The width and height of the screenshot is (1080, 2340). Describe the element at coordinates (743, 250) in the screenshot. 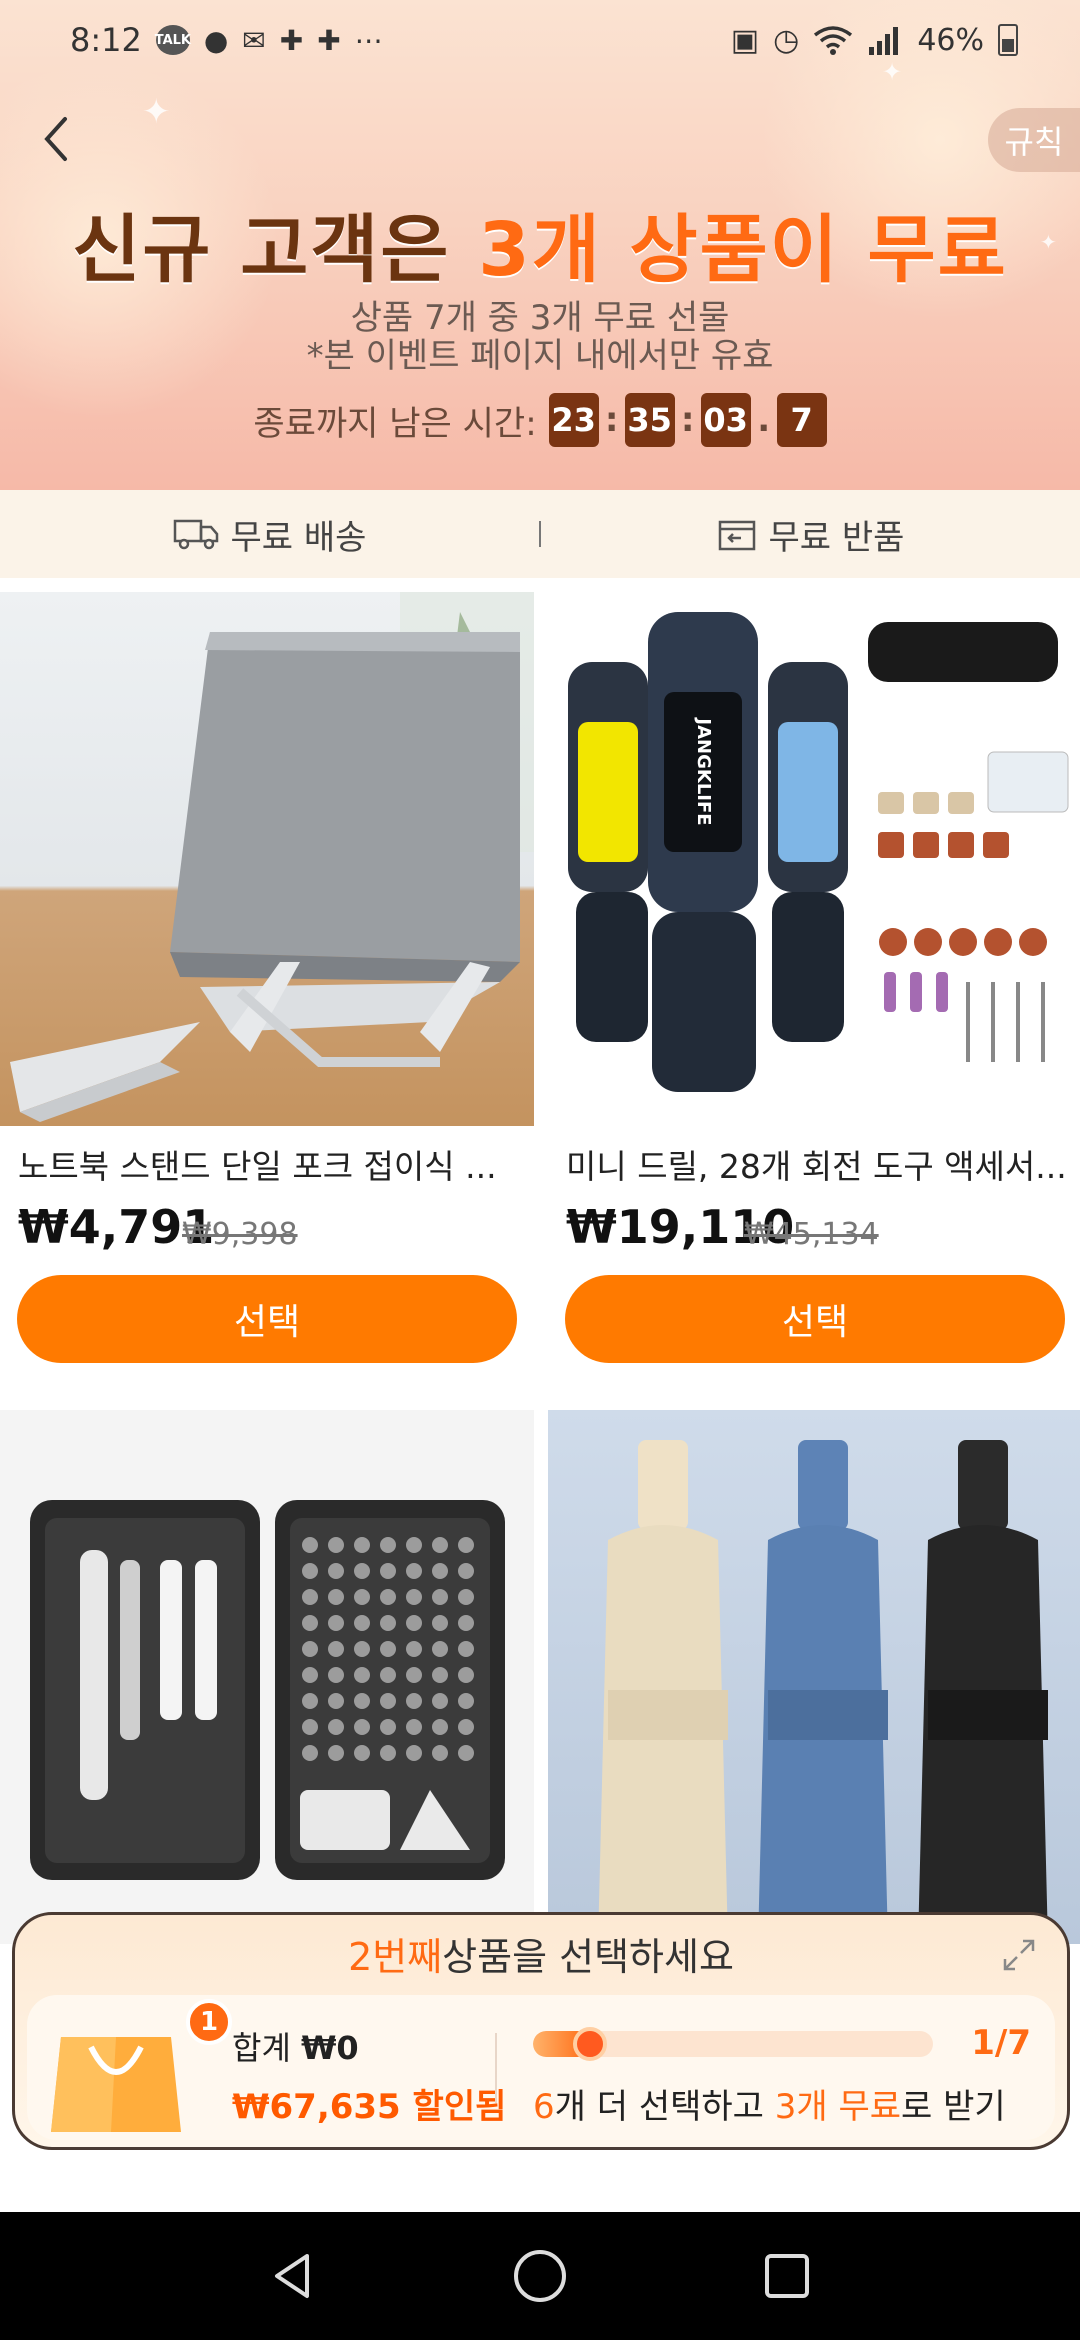

I see `title-highlight: 3개 상품이 무료` at that location.